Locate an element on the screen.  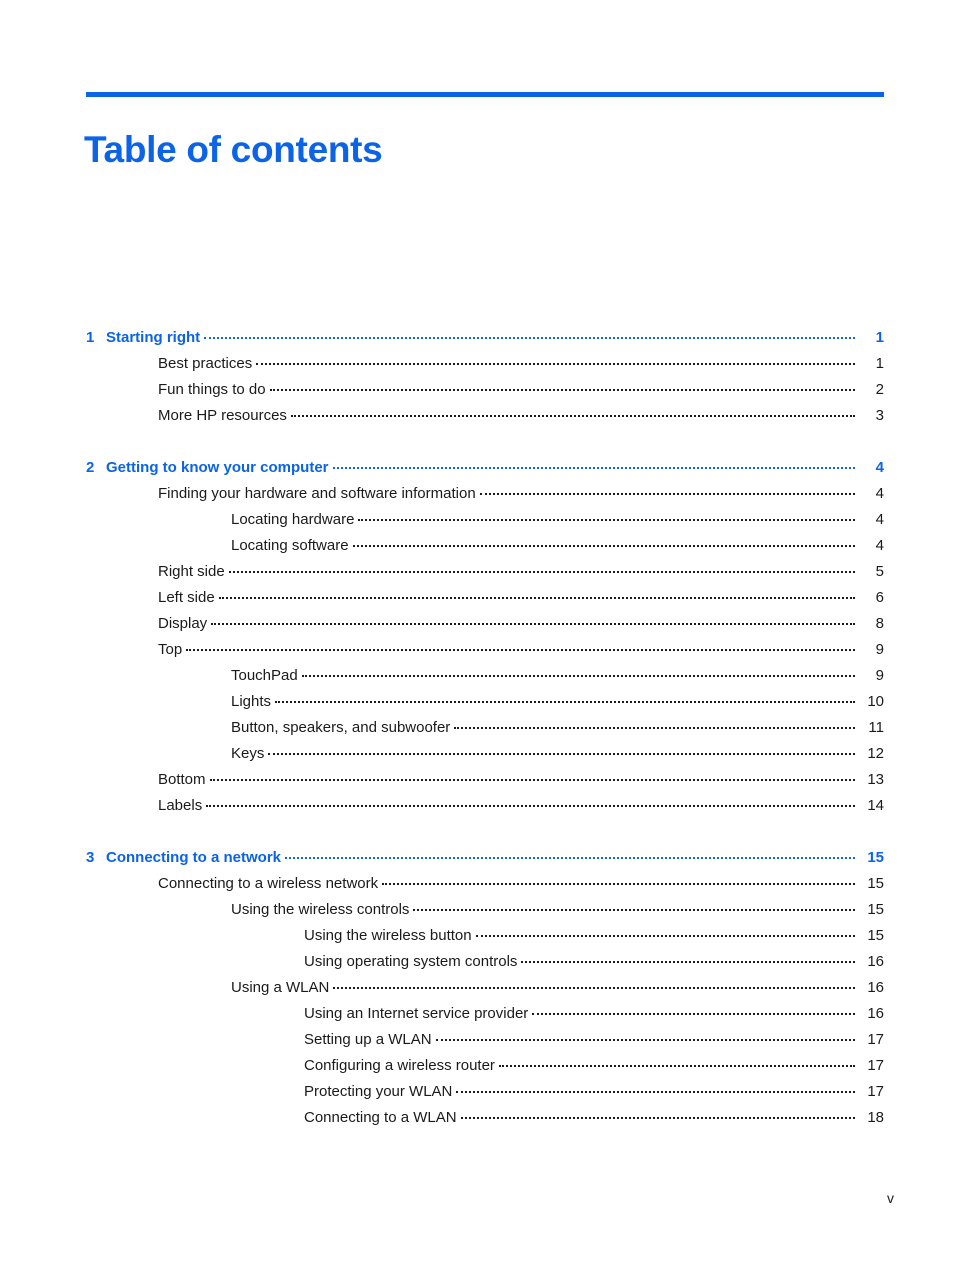
toc-entry-label: Lights is located at coordinates (251, 701).